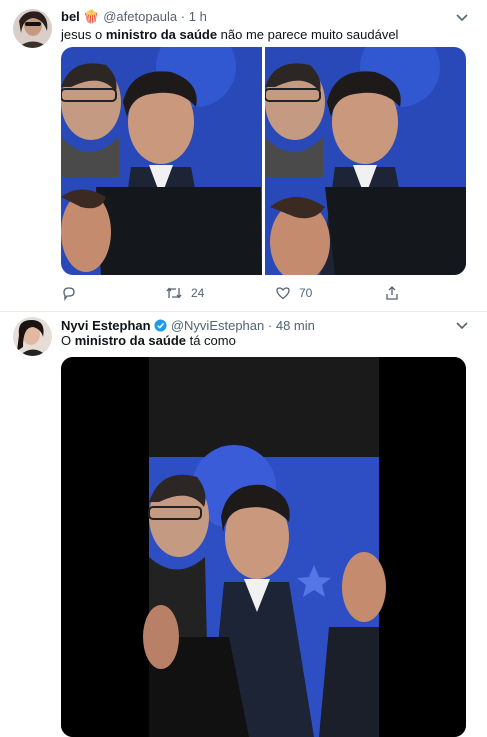 The height and width of the screenshot is (737, 487). I want to click on timestamp: 1 h, so click(198, 16).